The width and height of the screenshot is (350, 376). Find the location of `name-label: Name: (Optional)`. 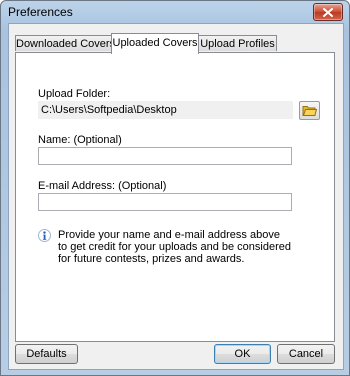

name-label: Name: (Optional) is located at coordinates (80, 140).